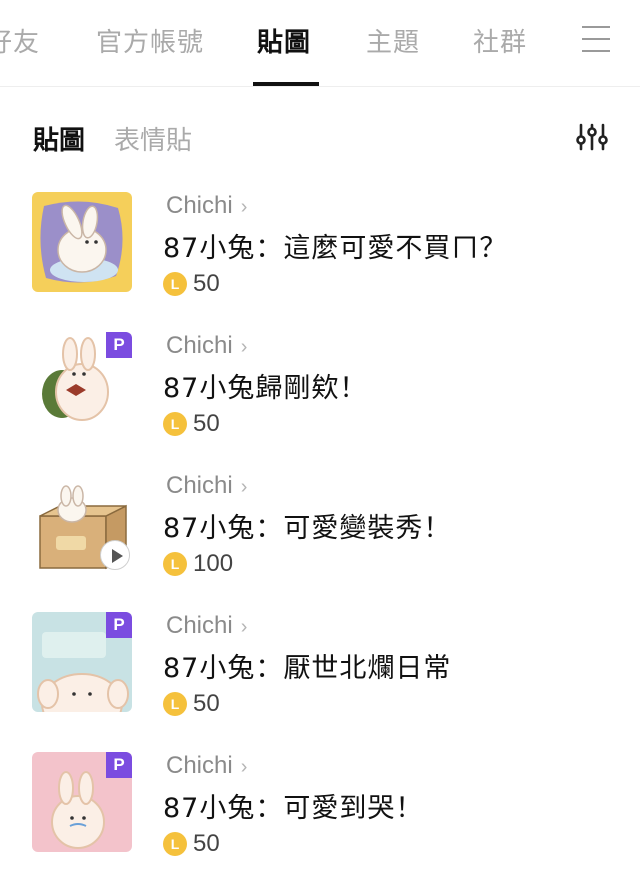 The image size is (640, 892). Describe the element at coordinates (335, 245) in the screenshot. I see `sticker-title: 87小兔：這麼可愛不買ㄇ？` at that location.